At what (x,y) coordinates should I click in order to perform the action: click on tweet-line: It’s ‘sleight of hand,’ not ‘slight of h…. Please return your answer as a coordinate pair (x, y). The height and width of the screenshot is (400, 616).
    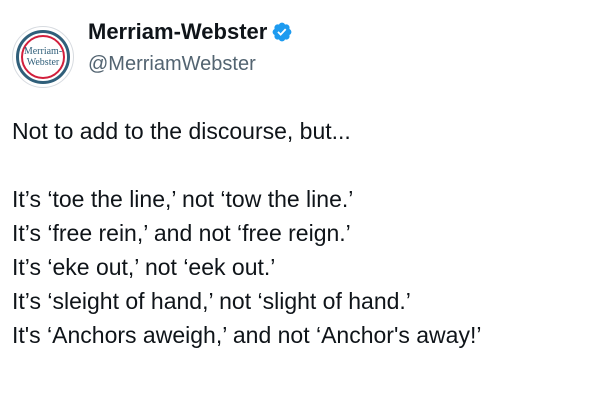
    Looking at the image, I should click on (211, 301).